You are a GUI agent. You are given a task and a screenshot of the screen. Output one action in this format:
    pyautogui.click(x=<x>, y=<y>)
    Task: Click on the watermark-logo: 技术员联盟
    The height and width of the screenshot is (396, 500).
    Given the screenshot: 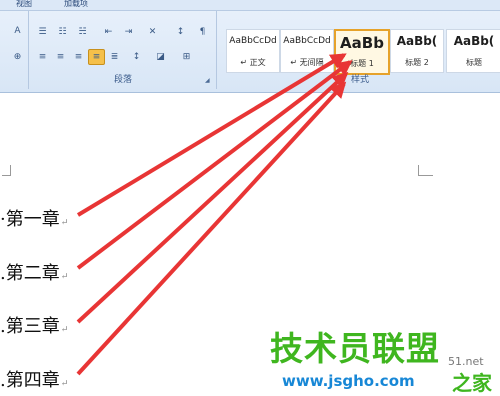 What is the action you would take?
    pyautogui.click(x=355, y=348)
    